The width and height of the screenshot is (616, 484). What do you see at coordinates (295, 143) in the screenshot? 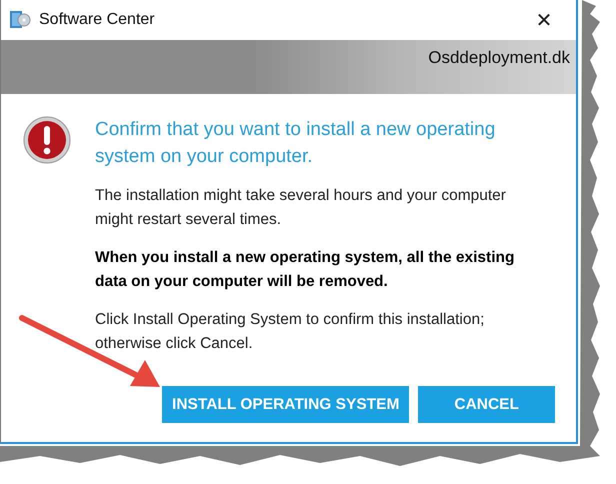
I see `dialog-heading: Confirm that you want to install a new operating system on your computer.` at bounding box center [295, 143].